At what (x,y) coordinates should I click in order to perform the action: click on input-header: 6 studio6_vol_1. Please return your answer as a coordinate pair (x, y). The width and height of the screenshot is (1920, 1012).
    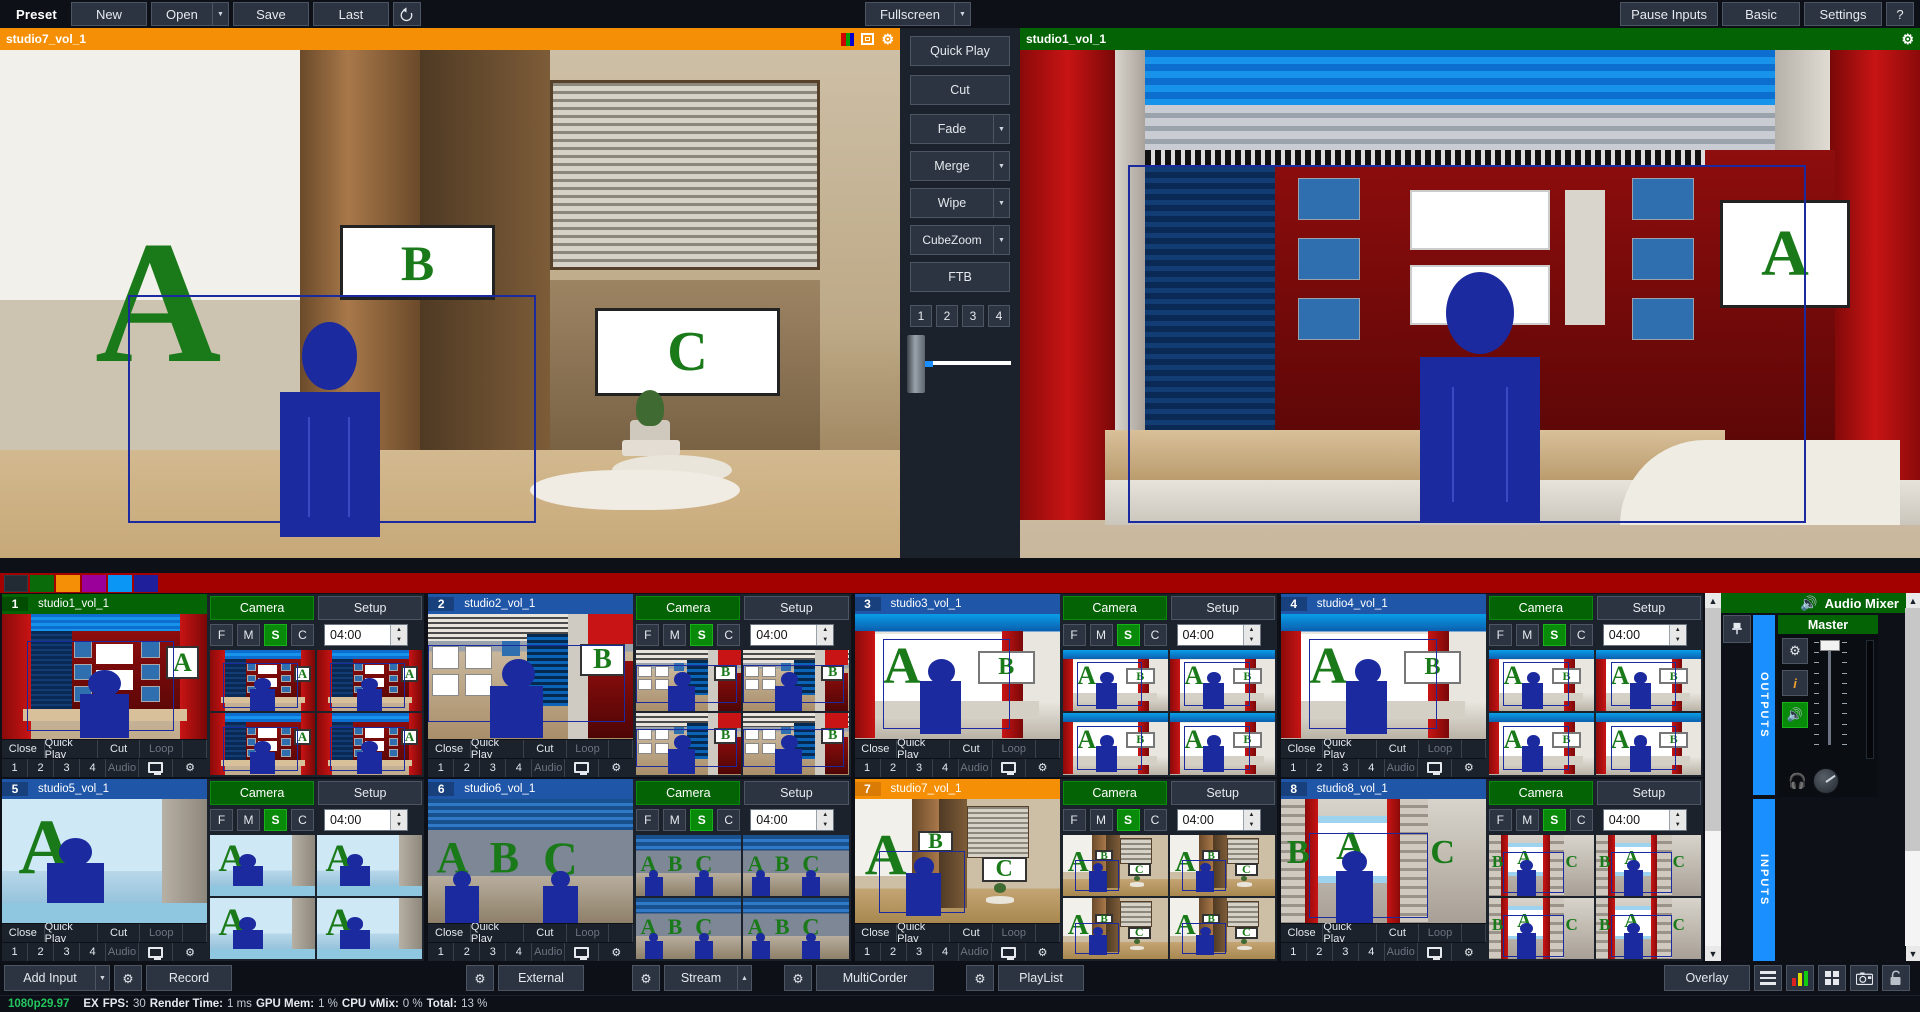
    Looking at the image, I should click on (531, 788).